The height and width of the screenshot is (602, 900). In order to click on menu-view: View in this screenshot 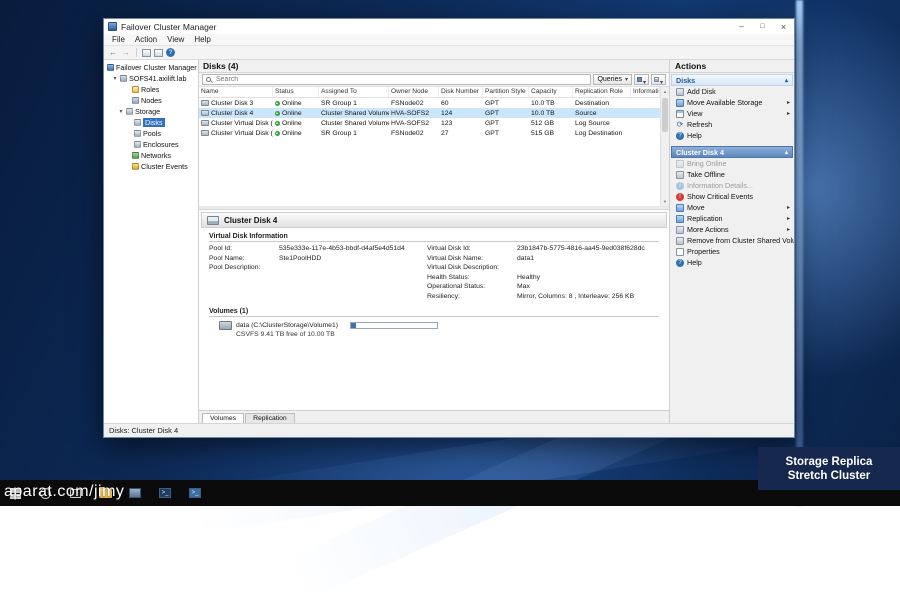, I will do `click(175, 39)`.